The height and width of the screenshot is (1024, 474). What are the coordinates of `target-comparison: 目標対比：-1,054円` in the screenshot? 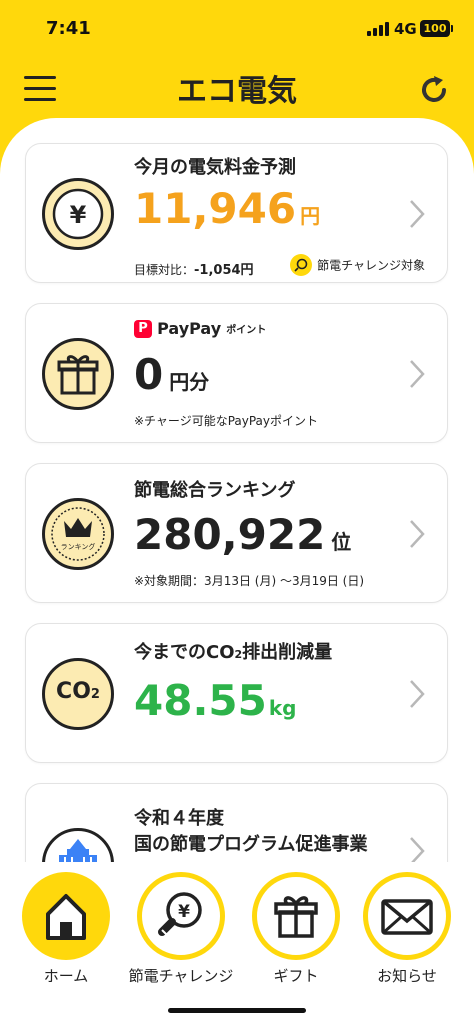 It's located at (194, 270).